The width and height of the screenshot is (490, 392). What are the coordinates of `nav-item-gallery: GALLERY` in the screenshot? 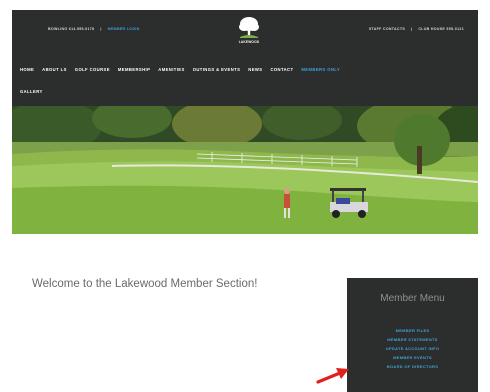 It's located at (31, 91).